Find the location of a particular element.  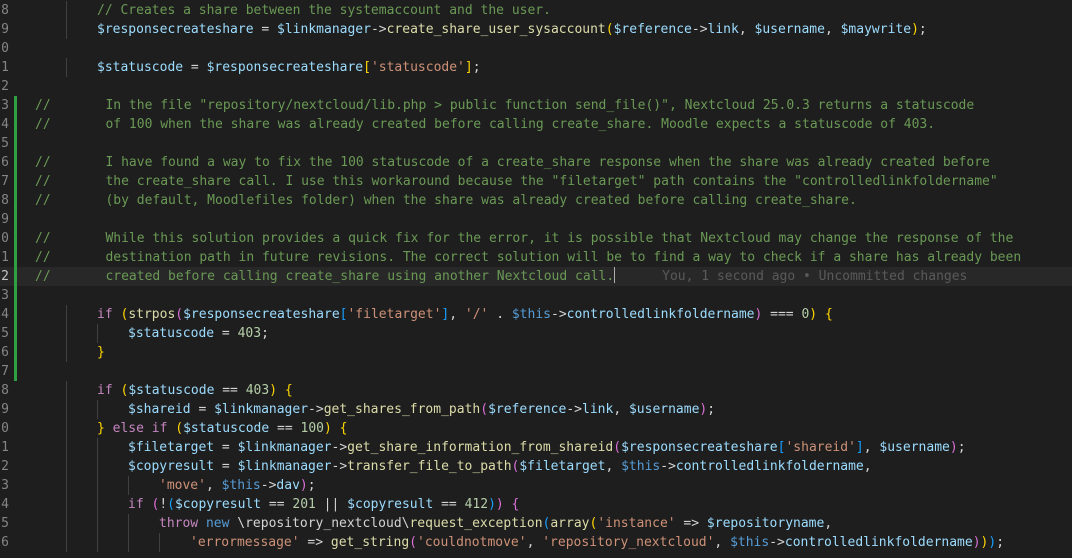

line-number: 2 is located at coordinates (5, 86).